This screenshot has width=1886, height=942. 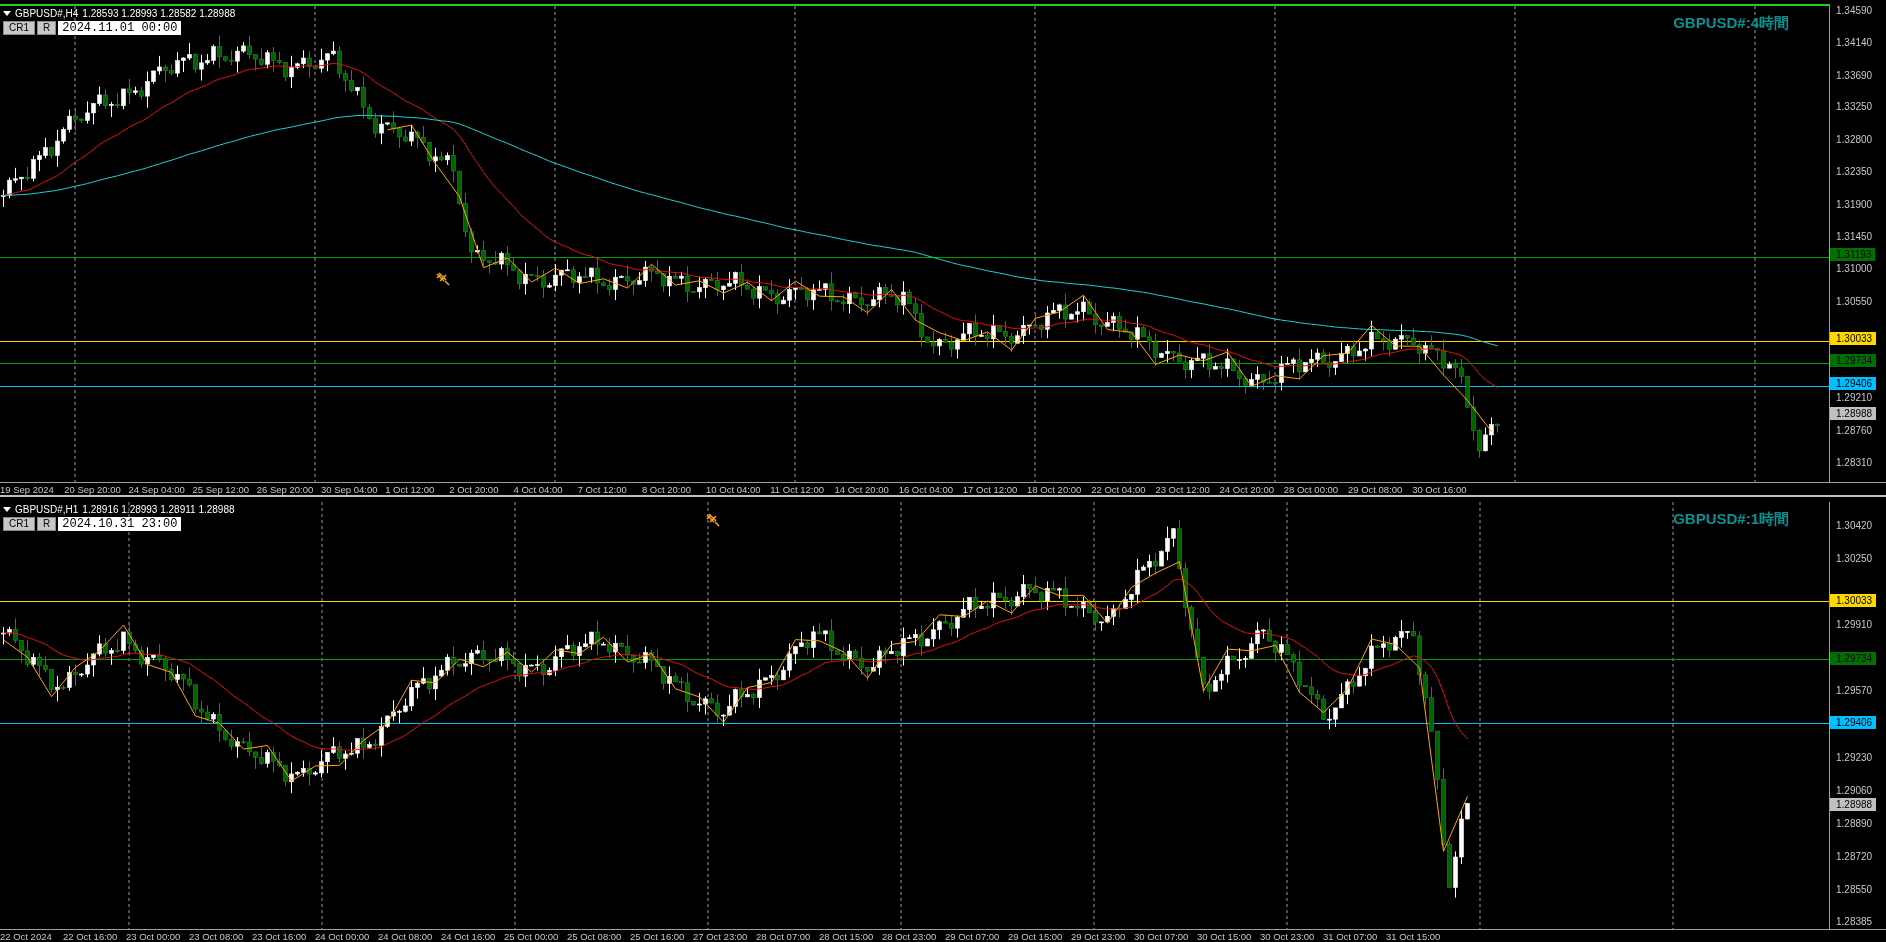 What do you see at coordinates (666, 489) in the screenshot?
I see `time-axis-label: 8 Oct 20:00` at bounding box center [666, 489].